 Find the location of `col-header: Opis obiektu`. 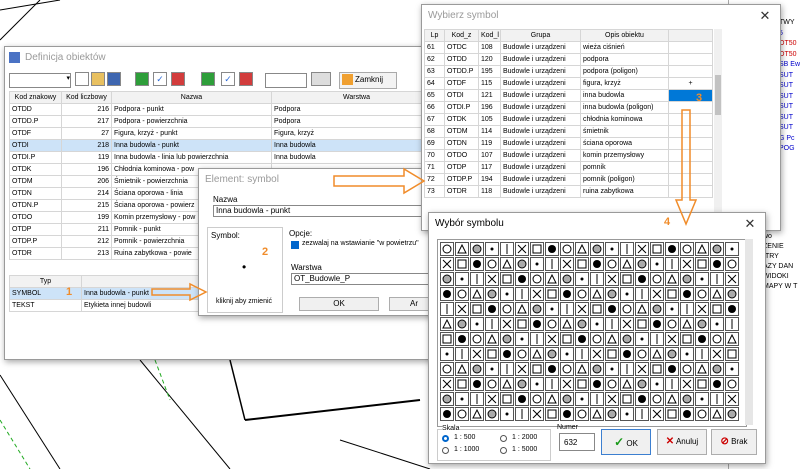

col-header: Opis obiektu is located at coordinates (624, 35).